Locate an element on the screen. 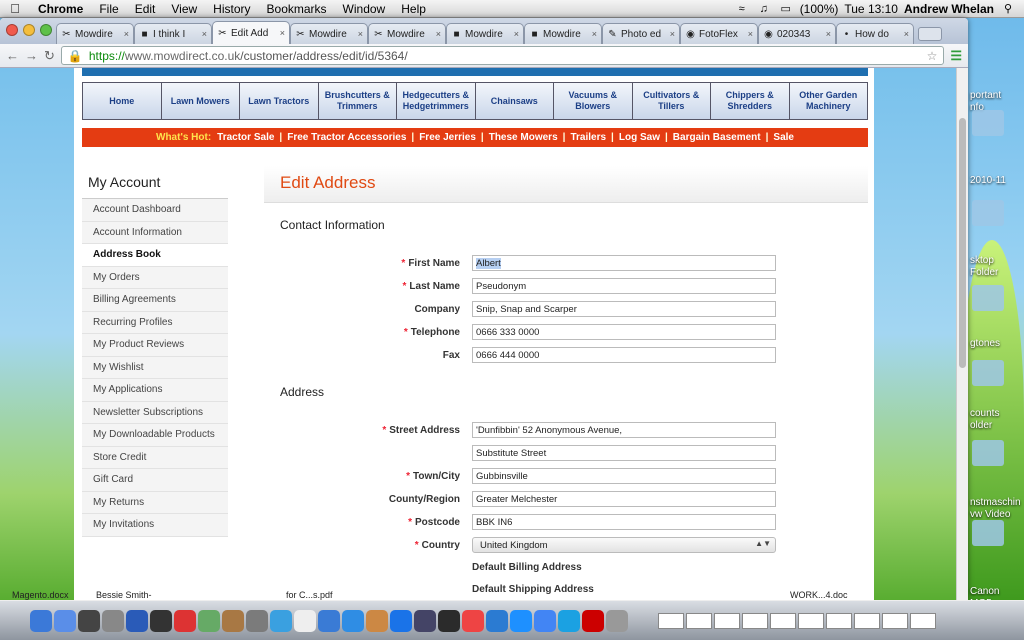 This screenshot has width=1024, height=640. desktop-icon-label: counts is located at coordinates (984, 413).